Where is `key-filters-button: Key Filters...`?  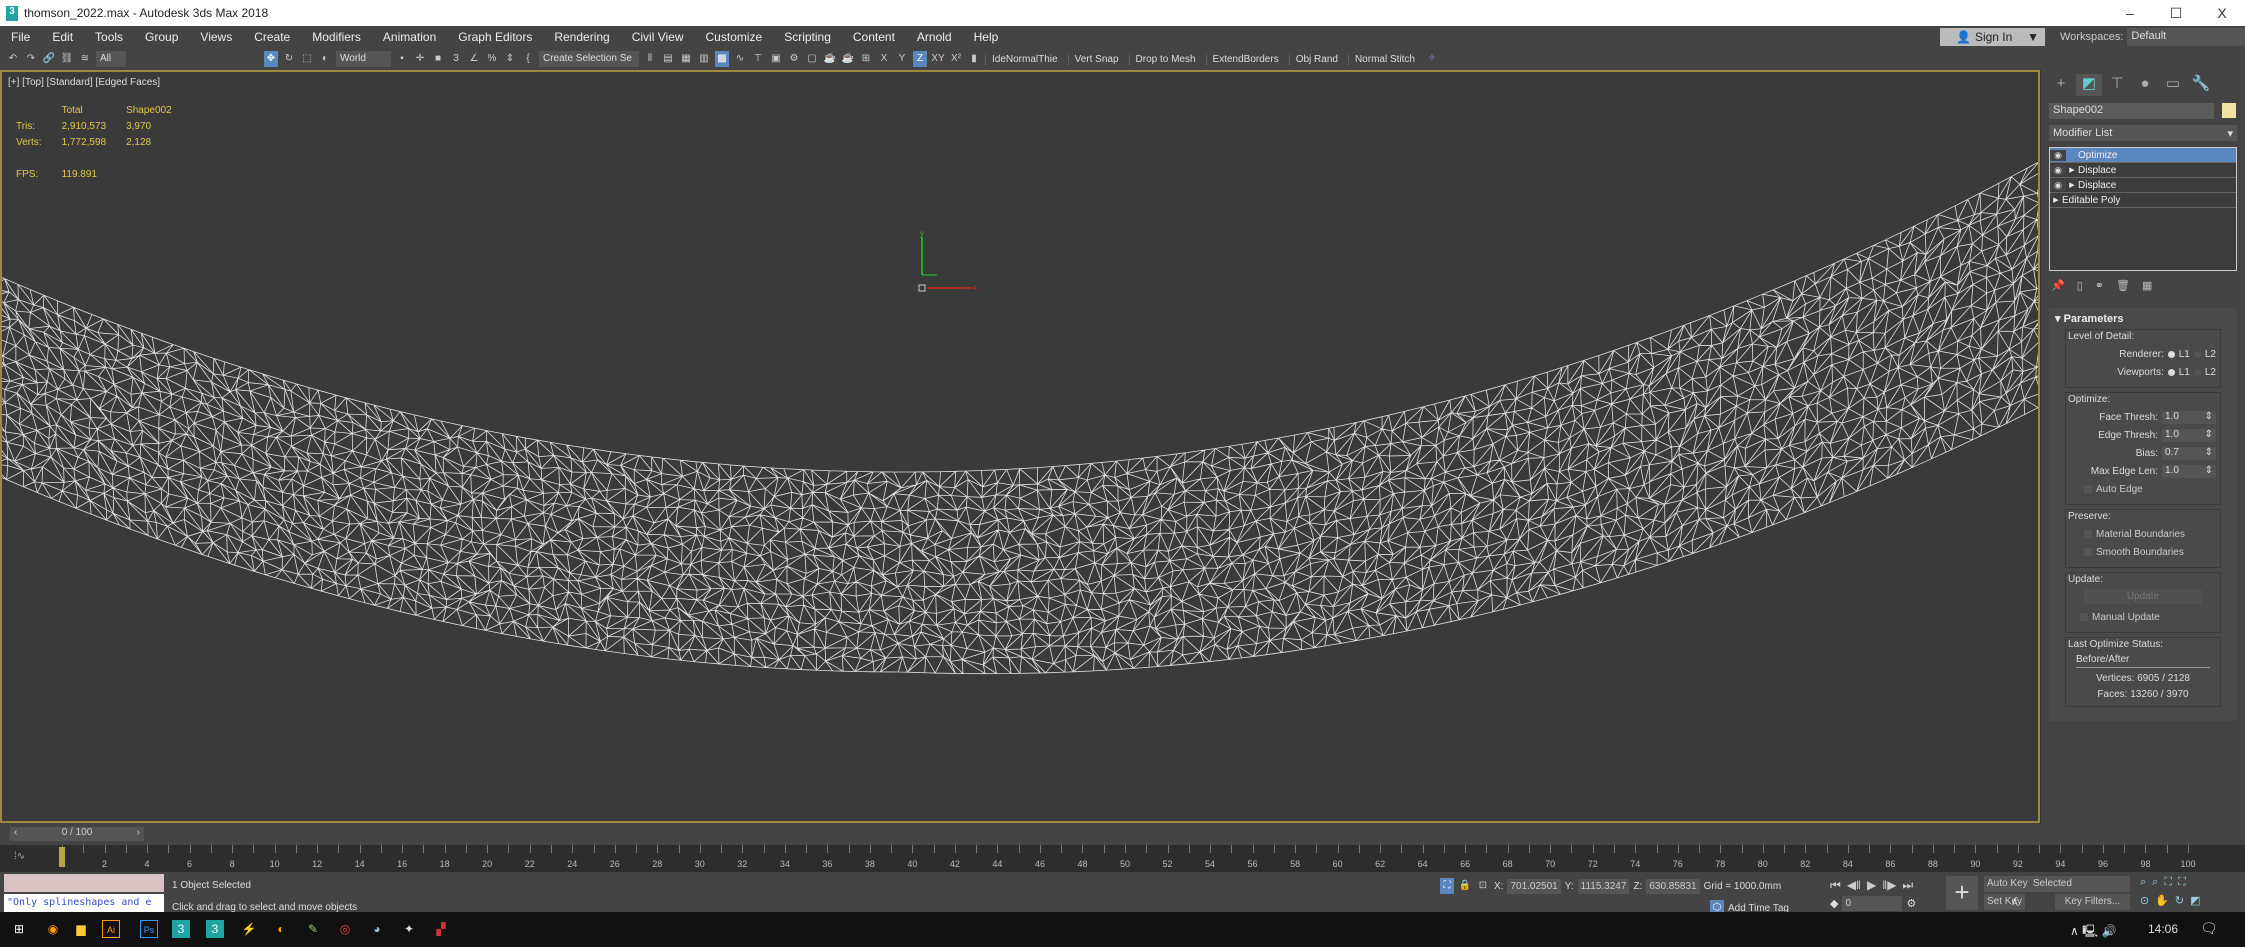 key-filters-button: Key Filters... is located at coordinates (2092, 902).